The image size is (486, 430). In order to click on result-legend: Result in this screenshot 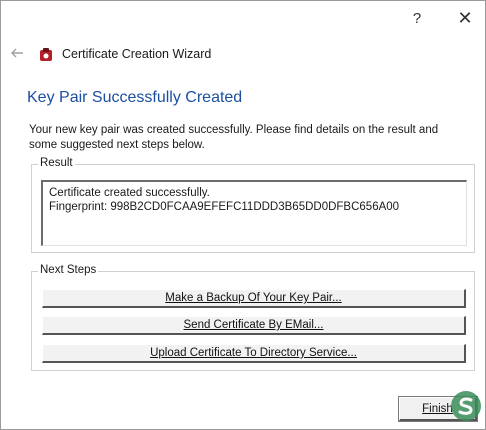, I will do `click(56, 163)`.